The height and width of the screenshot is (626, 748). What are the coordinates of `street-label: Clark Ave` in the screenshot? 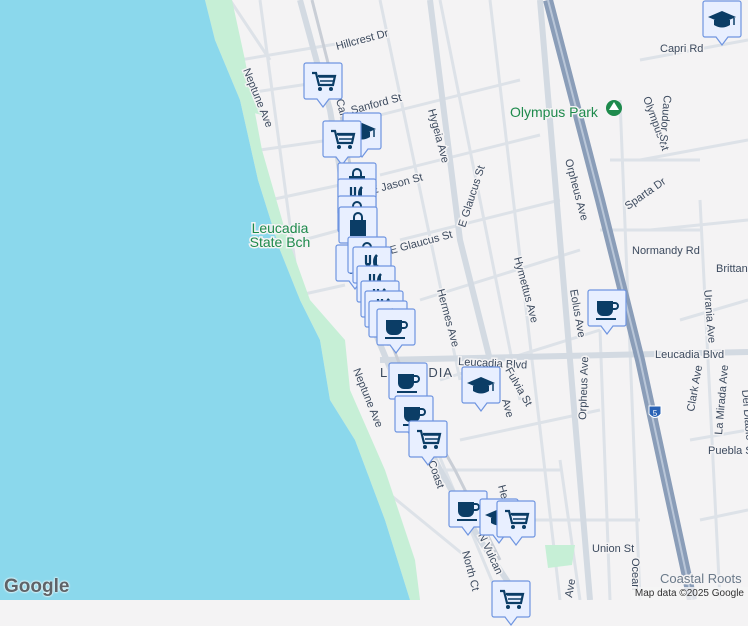 It's located at (695, 388).